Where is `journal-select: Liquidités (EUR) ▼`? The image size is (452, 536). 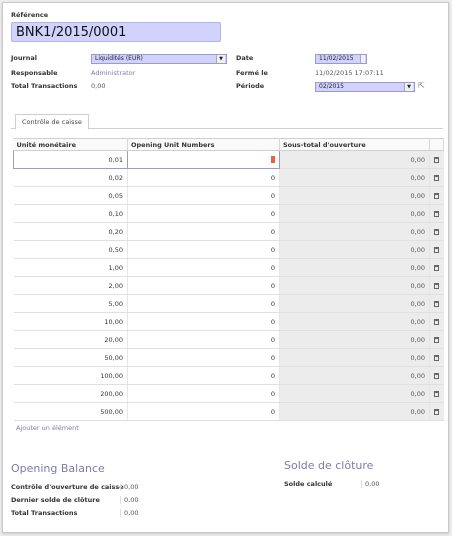
journal-select: Liquidités (EUR) ▼ is located at coordinates (159, 59).